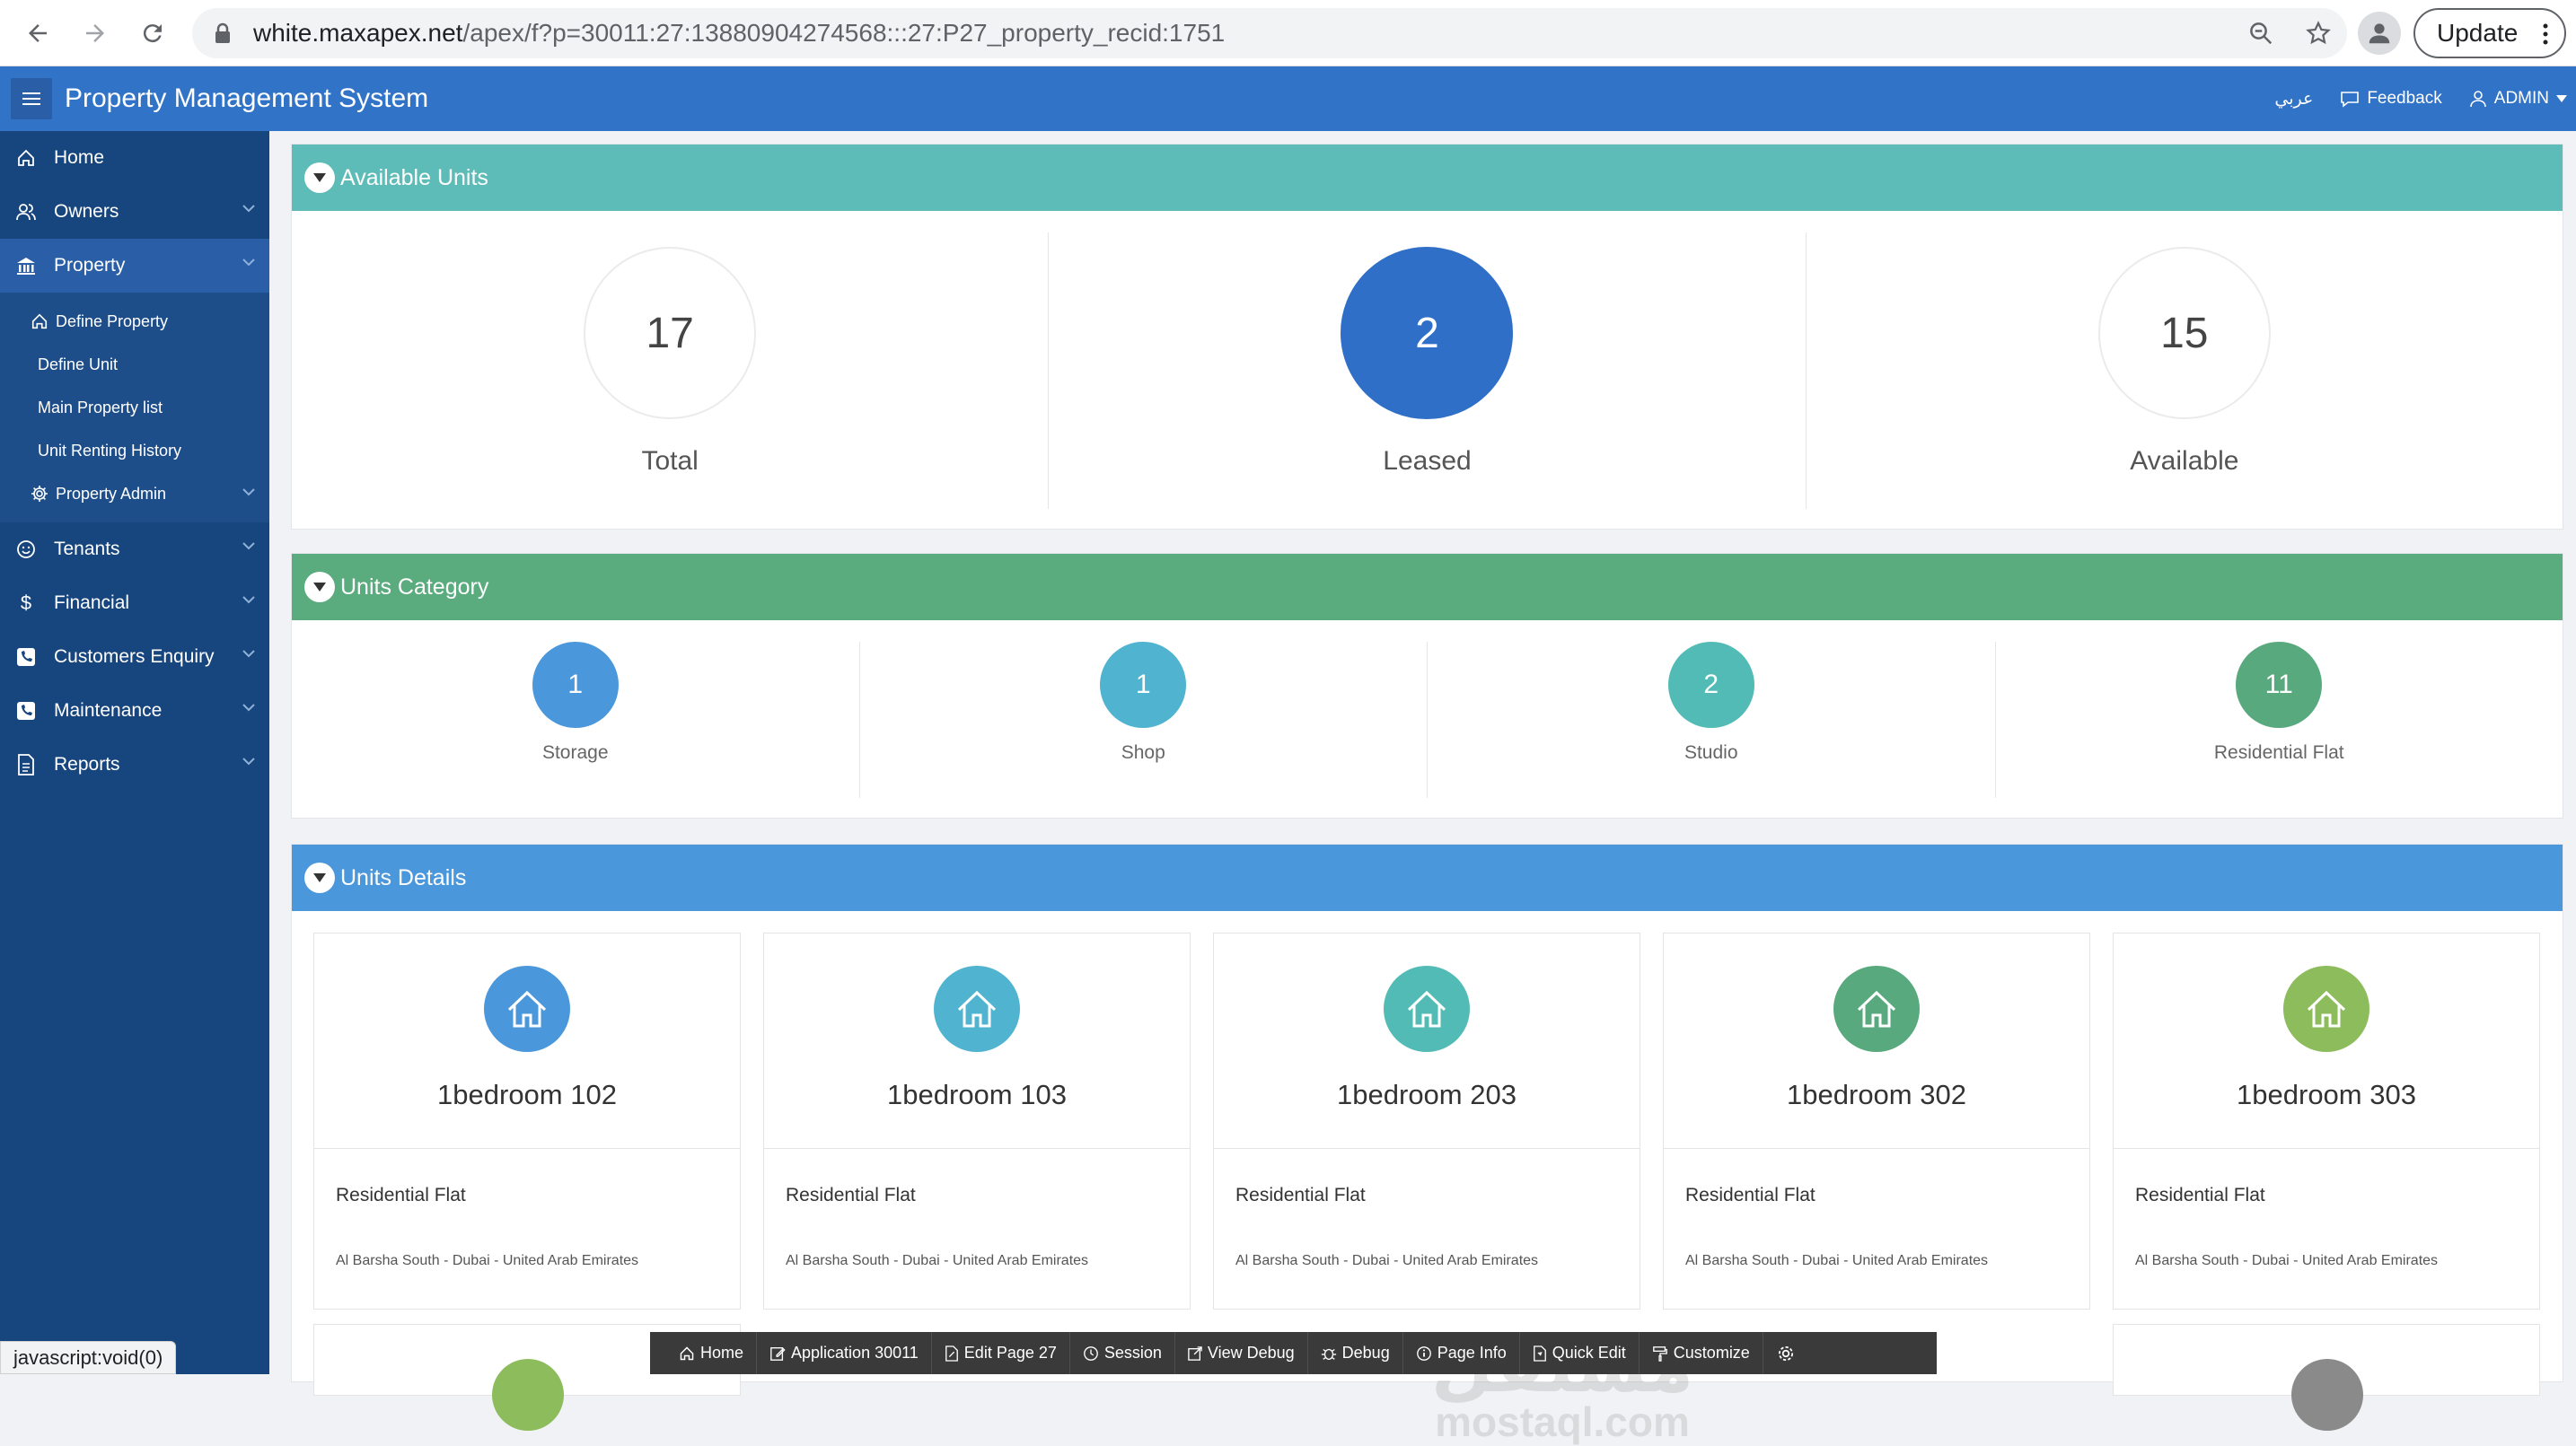 This screenshot has width=2576, height=1446. I want to click on sidebar-item-define-unit: Define Unit, so click(134, 365).